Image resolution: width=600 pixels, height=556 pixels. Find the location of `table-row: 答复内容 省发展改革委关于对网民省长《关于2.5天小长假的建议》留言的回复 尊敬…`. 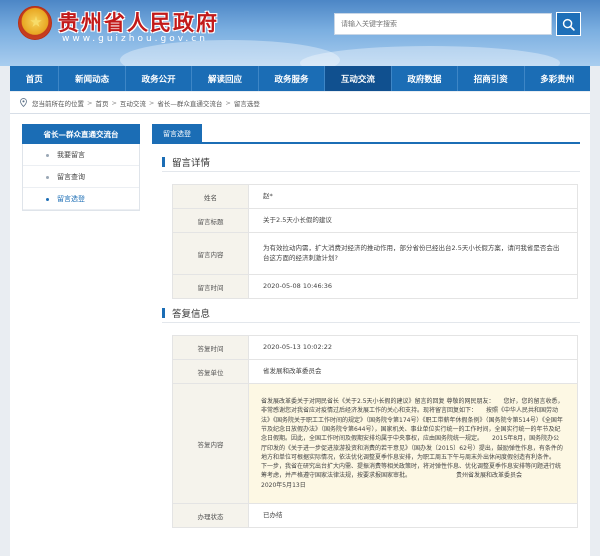

table-row: 答复内容 省发展改革委关于对网民省长《关于2.5天小长假的建议》留言的回复 尊敬… is located at coordinates (375, 443).